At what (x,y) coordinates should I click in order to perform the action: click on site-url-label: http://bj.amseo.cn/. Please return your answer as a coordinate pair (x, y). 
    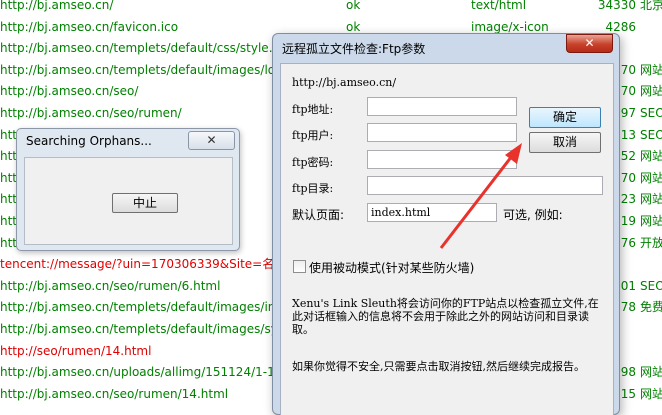
    Looking at the image, I should click on (344, 82).